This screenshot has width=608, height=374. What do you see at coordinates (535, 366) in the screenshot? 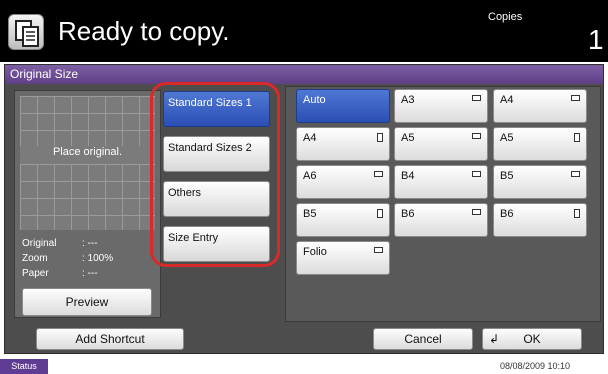
I see `datetime-display: 08/08/2009 10:10` at bounding box center [535, 366].